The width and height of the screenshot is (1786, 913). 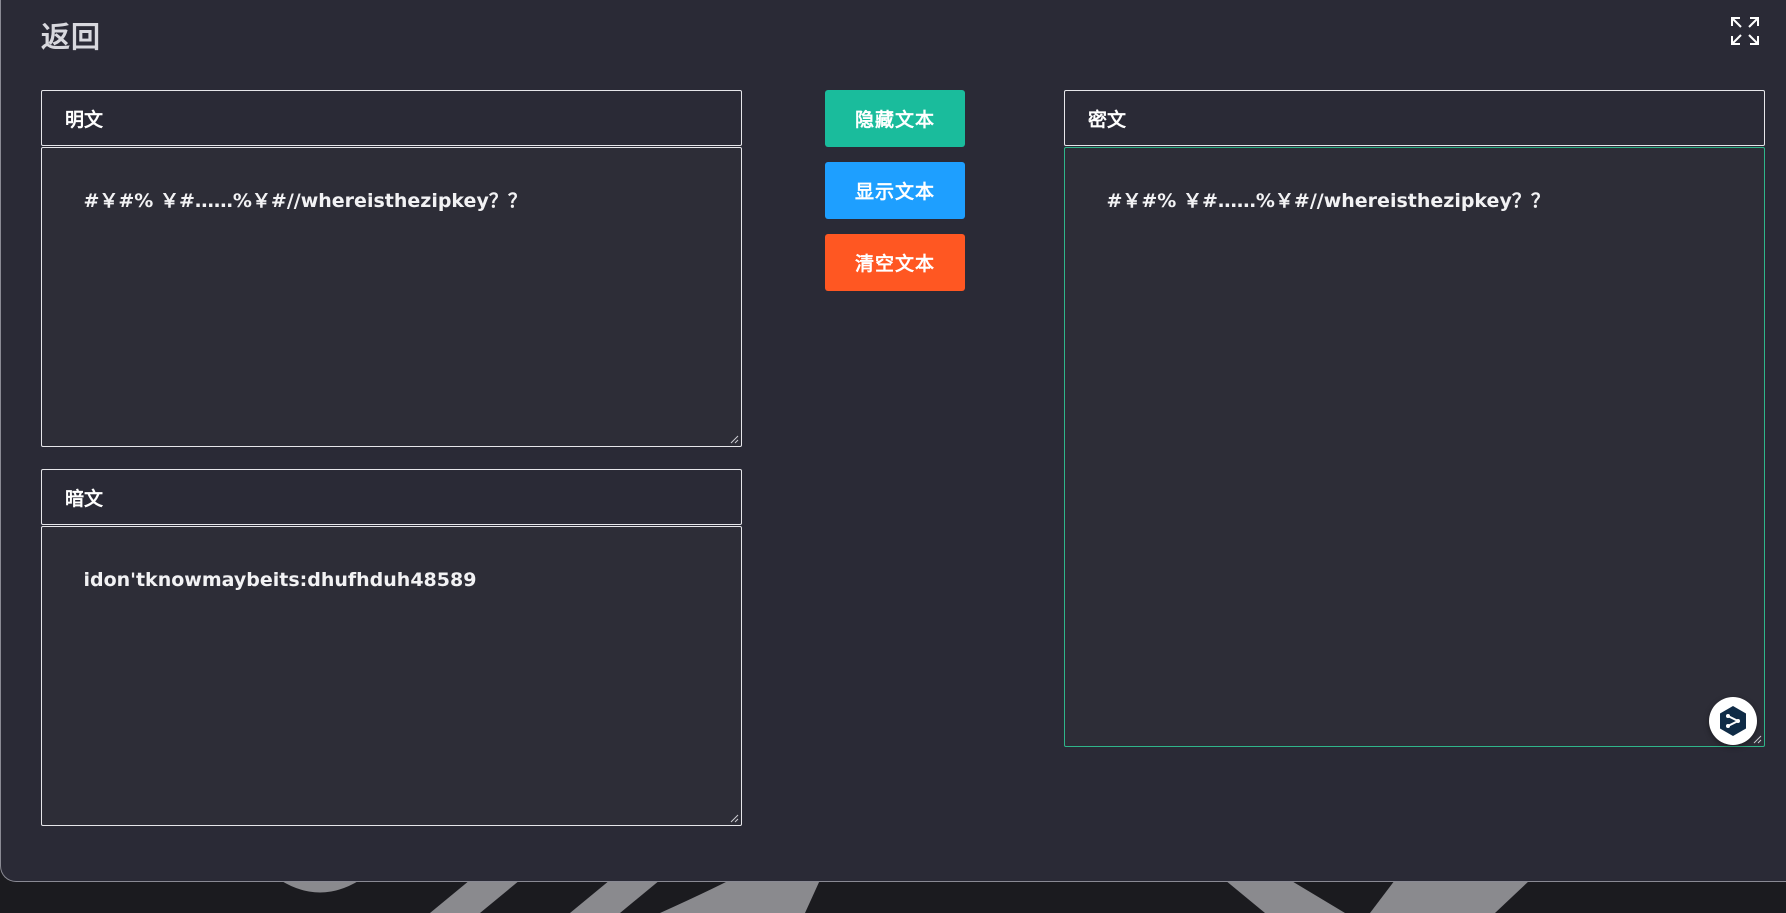 I want to click on ciphertext-title: 密文, so click(x=1107, y=120).